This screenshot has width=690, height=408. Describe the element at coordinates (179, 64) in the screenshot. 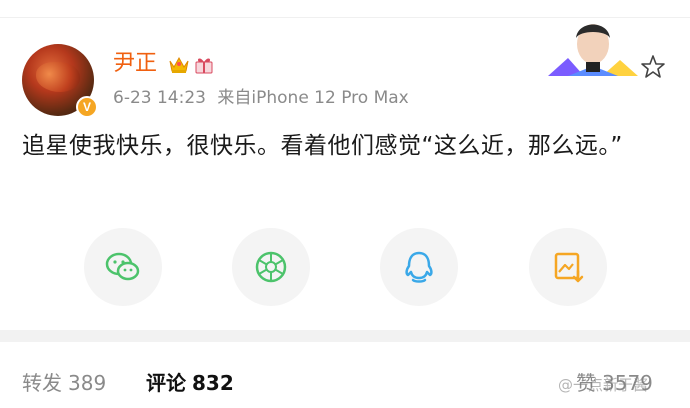

I see `crown-icon` at that location.